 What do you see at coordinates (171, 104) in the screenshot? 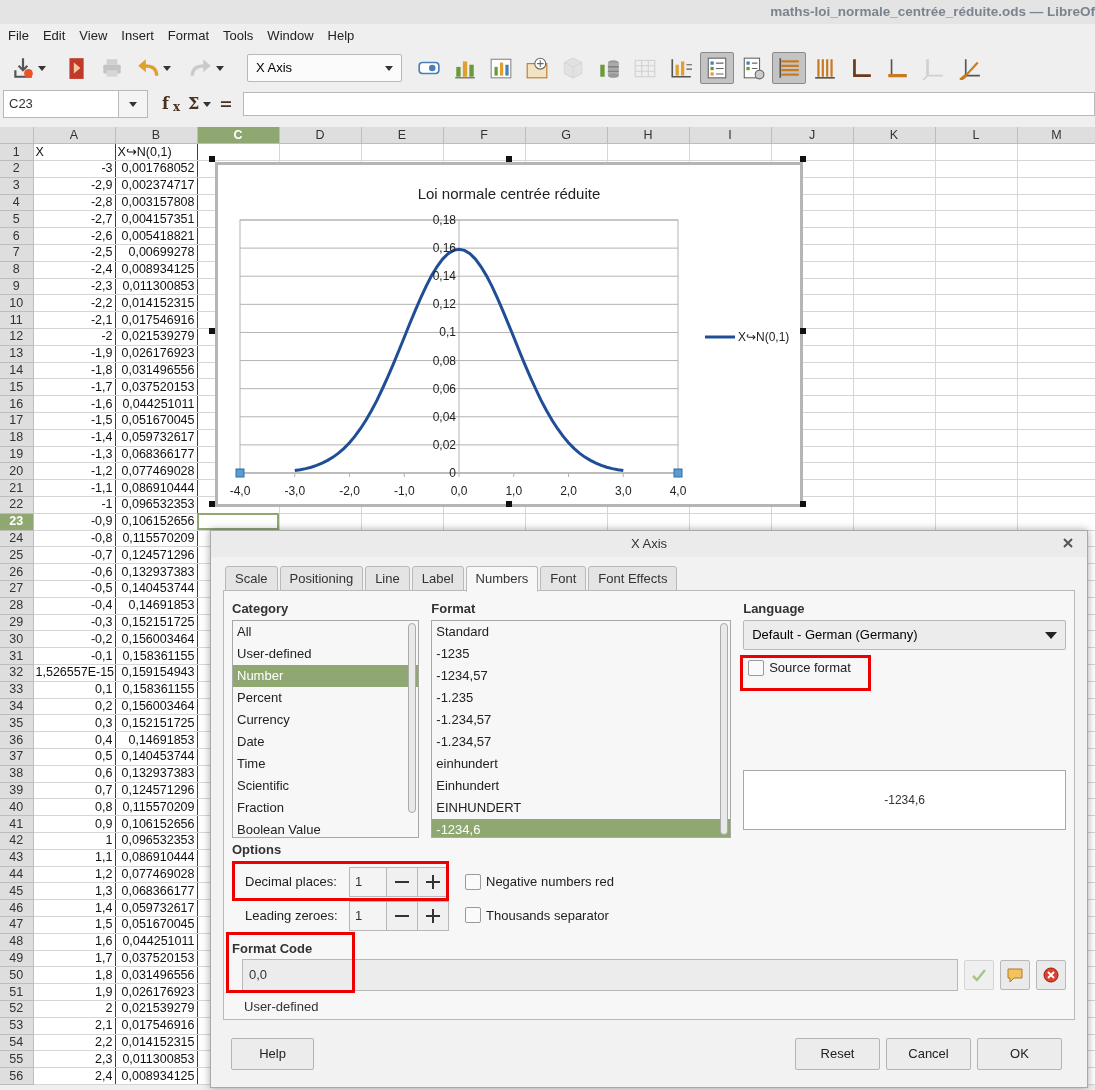
I see `function-wizard-button: f$_{x}$` at bounding box center [171, 104].